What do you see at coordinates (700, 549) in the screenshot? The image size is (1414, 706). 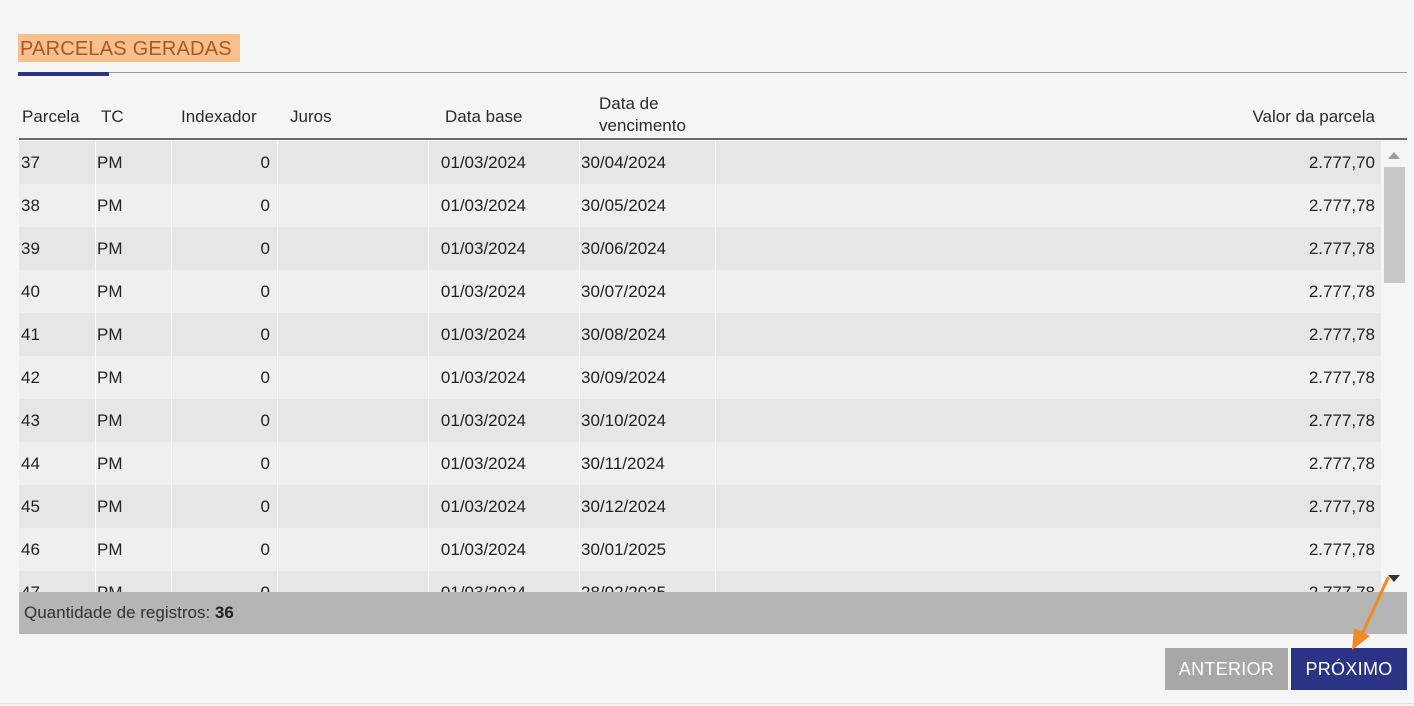 I see `table-row: 46 PM 0 01/03/2024 30/01/2025 2.777,78` at bounding box center [700, 549].